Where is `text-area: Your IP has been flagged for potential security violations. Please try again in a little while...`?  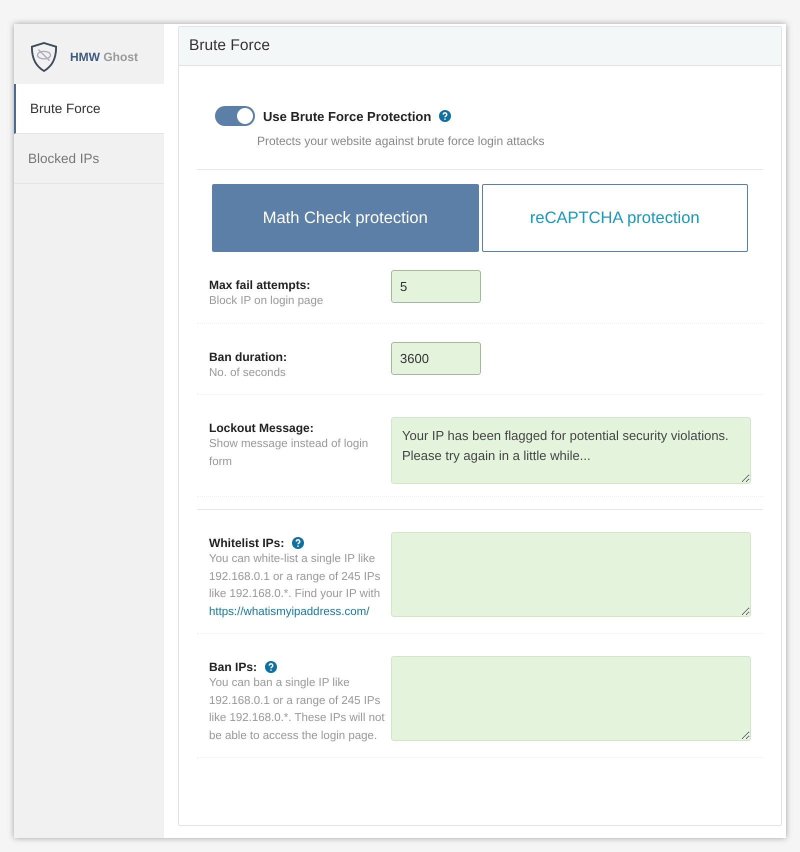
text-area: Your IP has been flagged for potential security violations. Please try again in a little while... is located at coordinates (571, 450).